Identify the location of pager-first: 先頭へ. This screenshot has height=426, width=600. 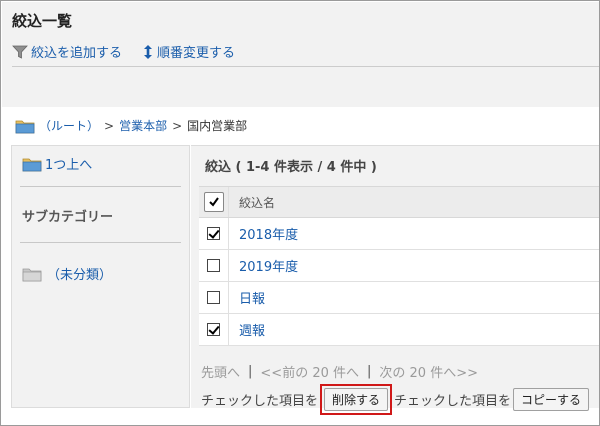
(221, 373).